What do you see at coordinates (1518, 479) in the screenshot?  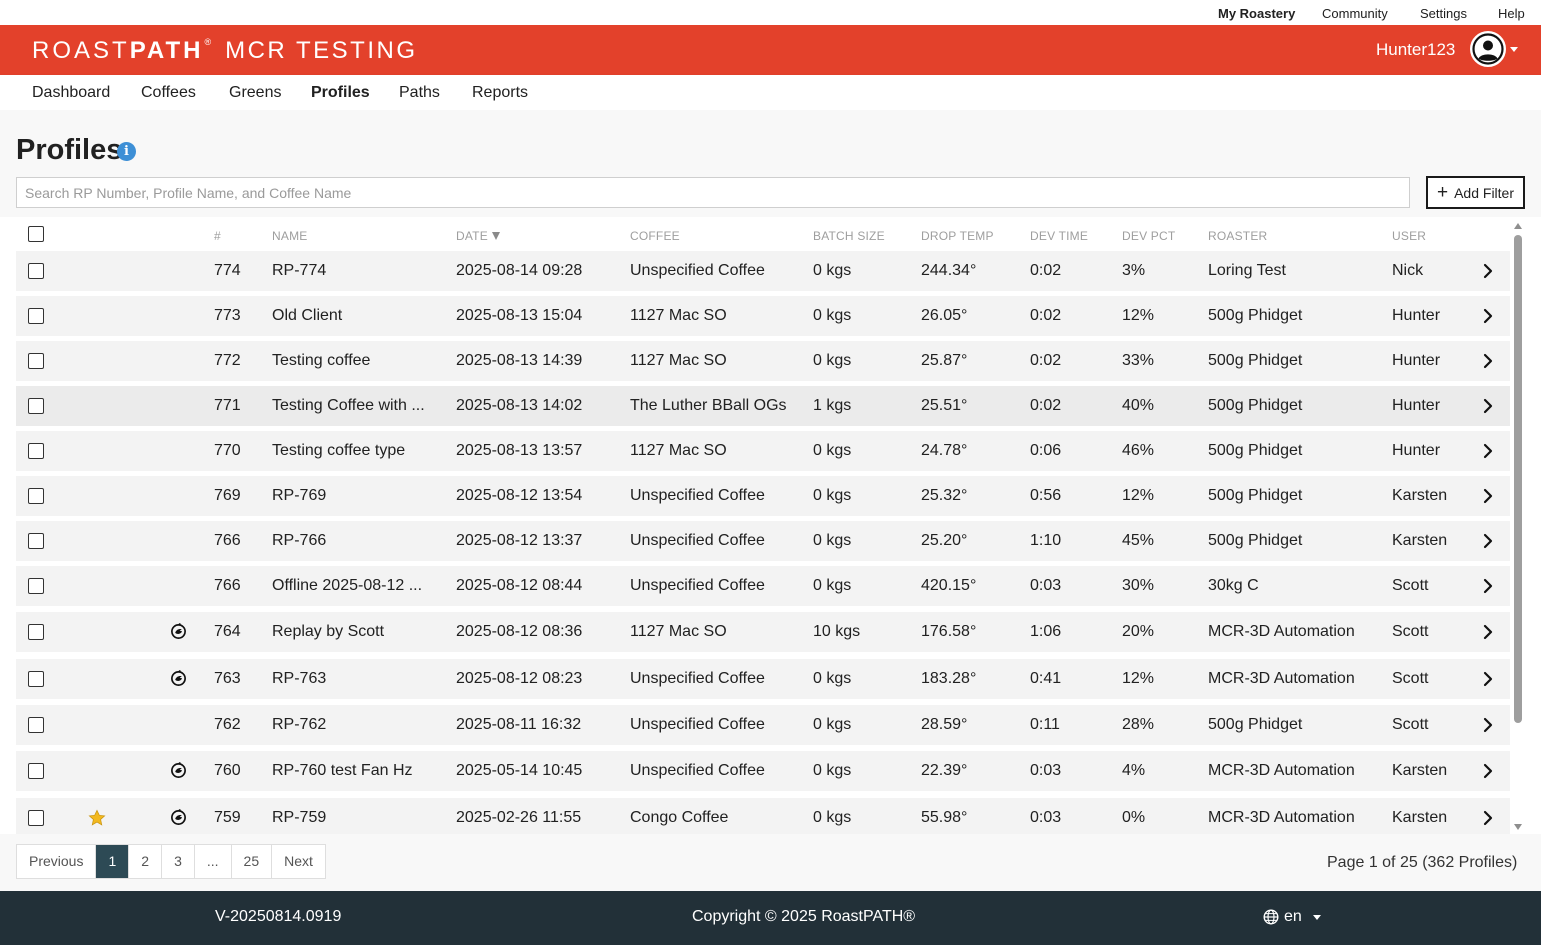 I see `scroll-thumb` at bounding box center [1518, 479].